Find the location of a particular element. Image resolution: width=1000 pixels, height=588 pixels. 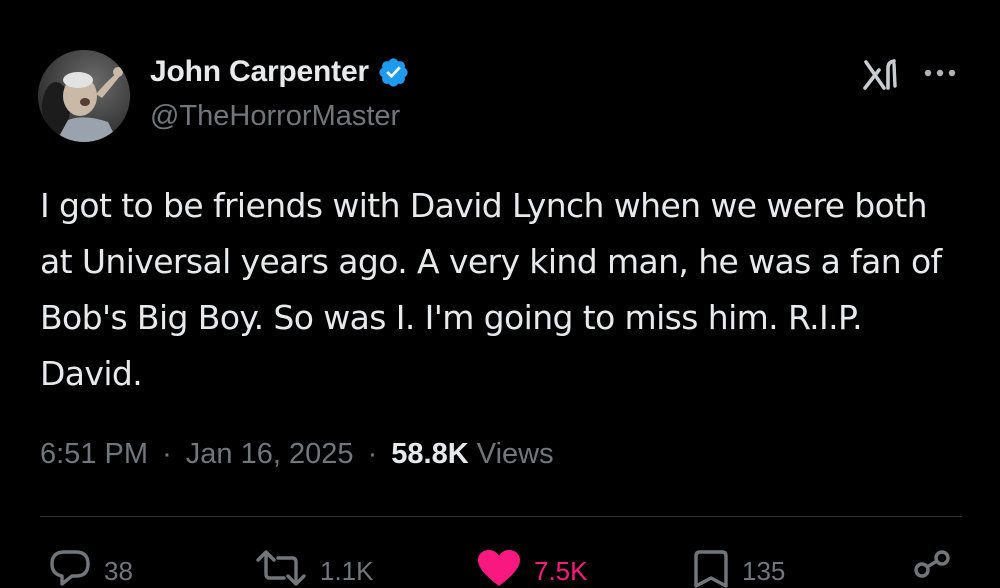

share-button is located at coordinates (932, 568).